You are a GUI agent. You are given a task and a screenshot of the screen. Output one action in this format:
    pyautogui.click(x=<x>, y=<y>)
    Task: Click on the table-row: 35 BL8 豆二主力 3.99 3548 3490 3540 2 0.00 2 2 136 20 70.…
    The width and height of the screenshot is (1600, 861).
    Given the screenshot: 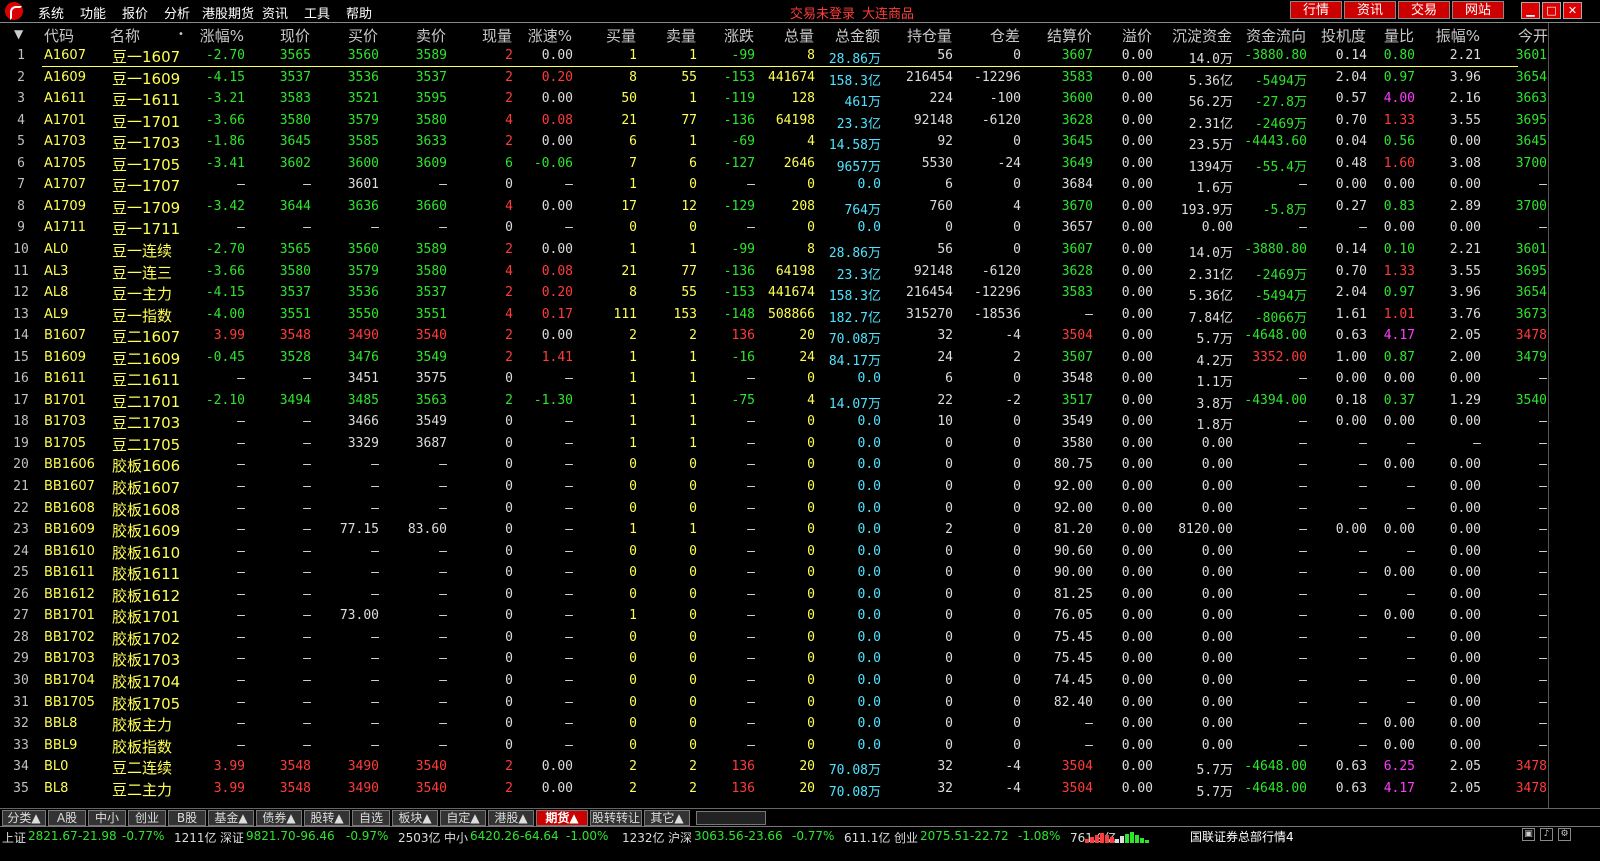 What is the action you would take?
    pyautogui.click(x=774, y=789)
    